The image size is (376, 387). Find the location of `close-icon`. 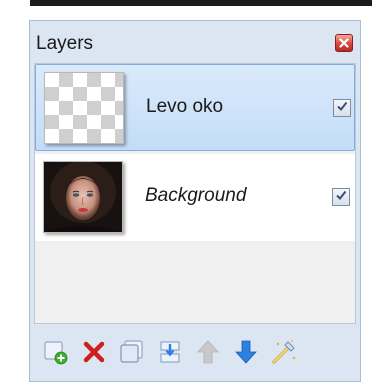

close-icon is located at coordinates (344, 43).